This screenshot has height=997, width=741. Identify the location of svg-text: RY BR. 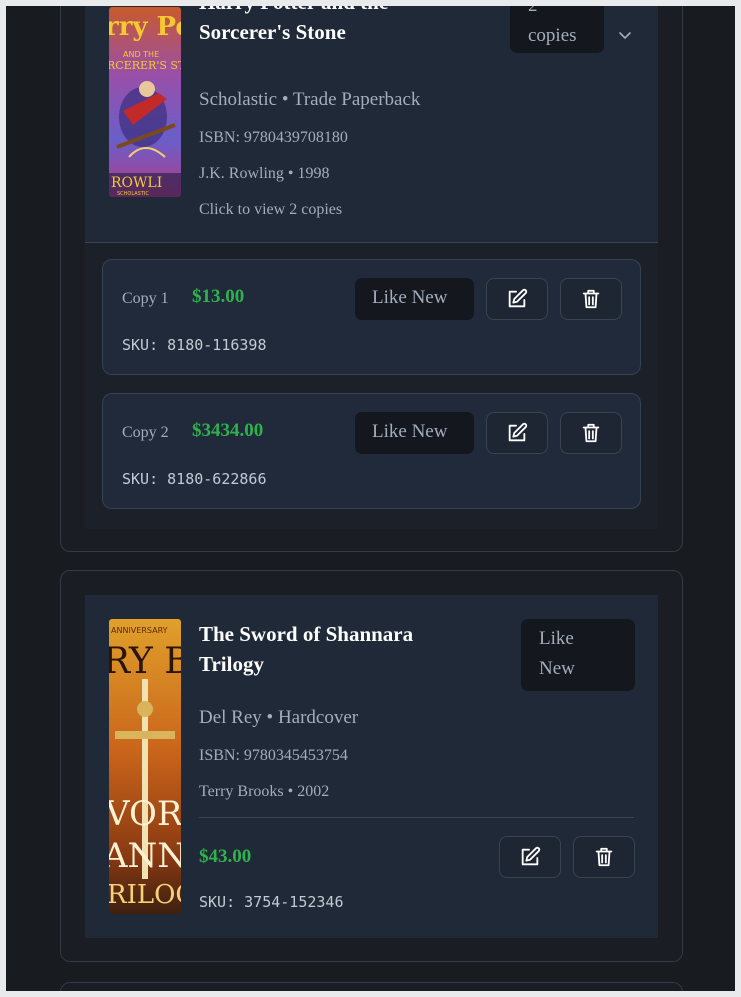
(145, 661).